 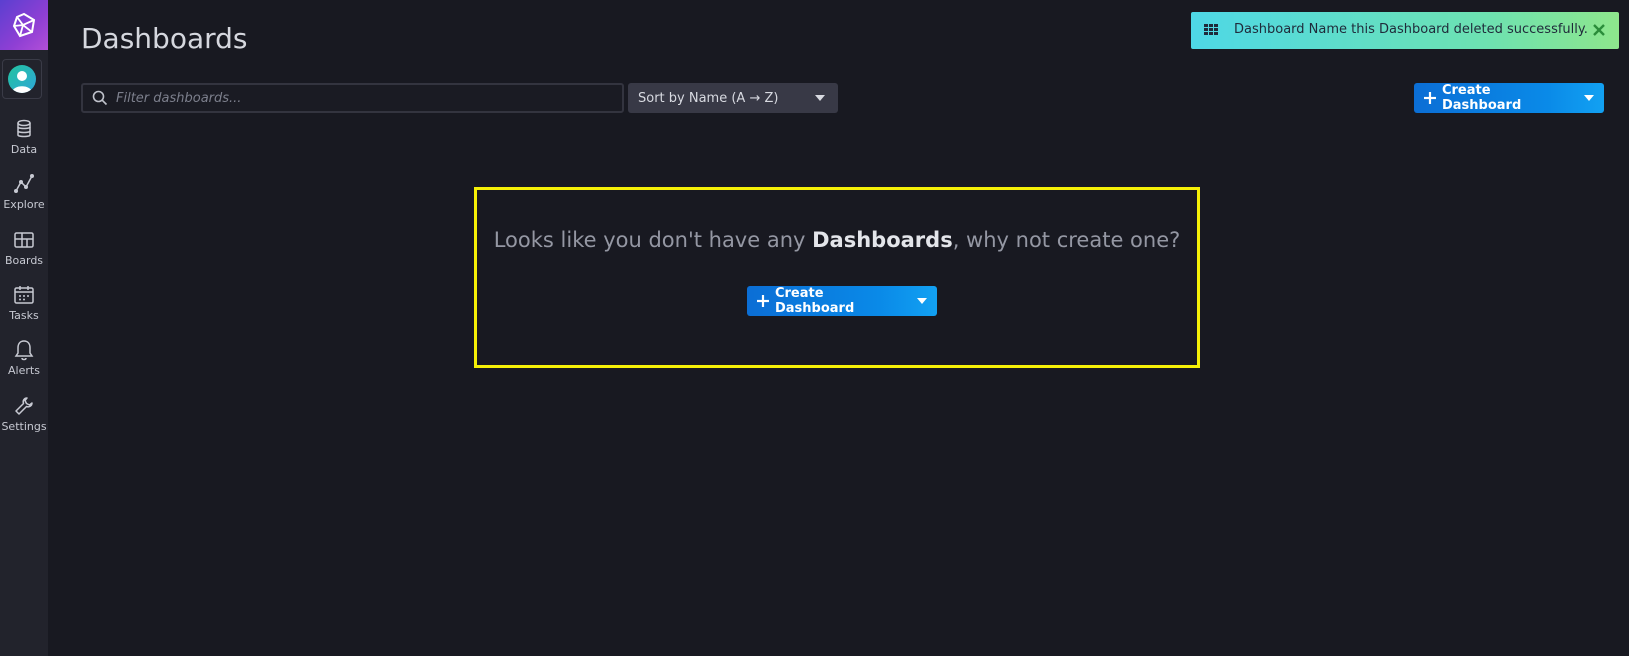 I want to click on empty-state-text-after: , why not create one?, so click(x=1066, y=240).